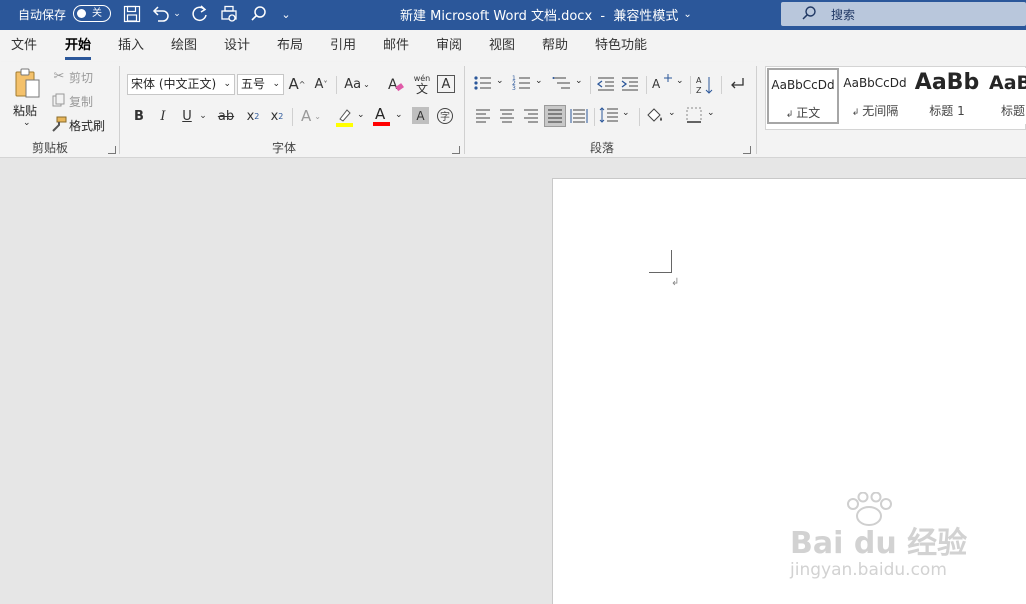 Image resolution: width=1026 pixels, height=604 pixels. Describe the element at coordinates (259, 14) in the screenshot. I see `search-quick-icon` at that location.